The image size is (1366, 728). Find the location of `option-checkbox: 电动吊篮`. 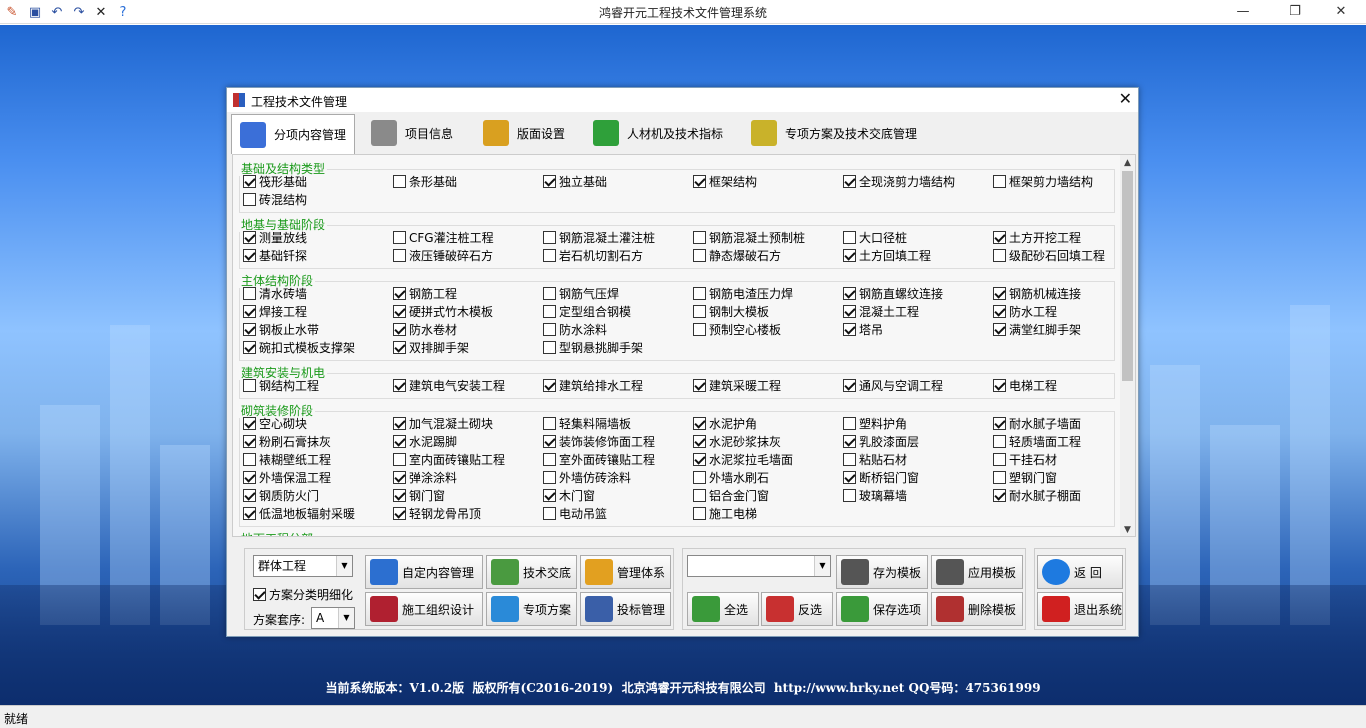

option-checkbox: 电动吊篮 is located at coordinates (575, 513).